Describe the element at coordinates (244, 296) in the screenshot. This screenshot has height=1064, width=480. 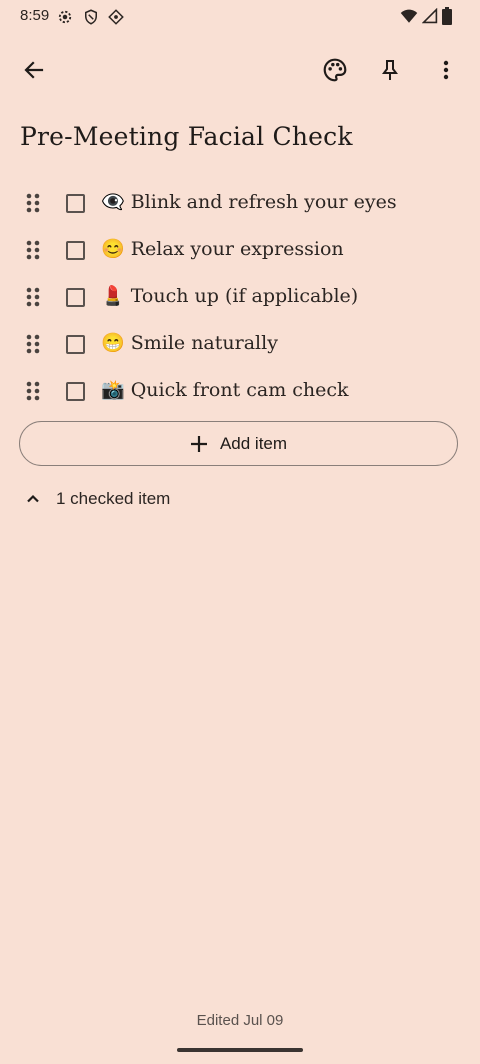
I see `item-label: Touch up (if applicable)` at that location.